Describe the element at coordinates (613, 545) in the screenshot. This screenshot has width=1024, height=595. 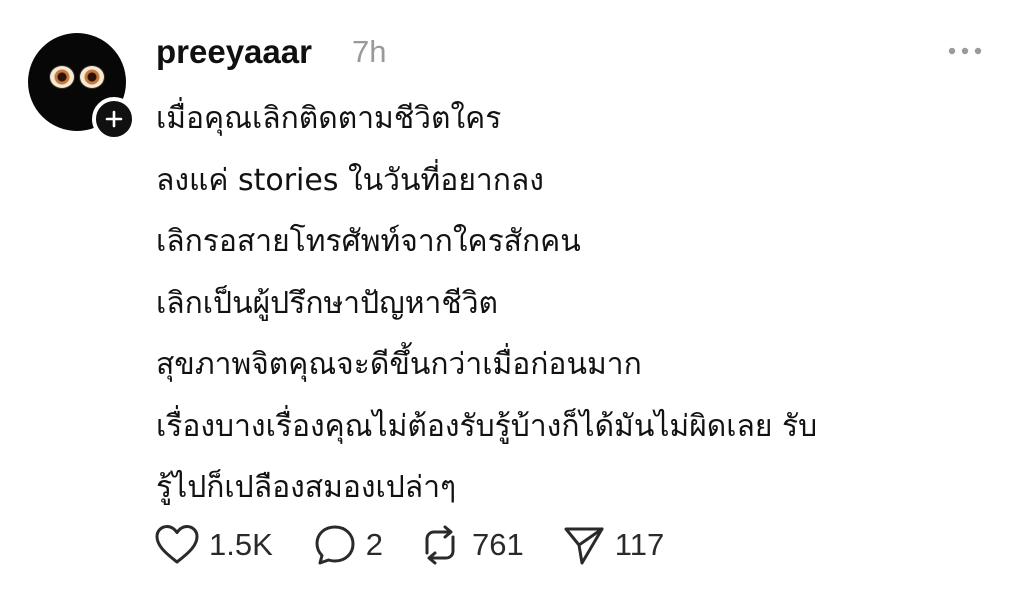
I see `share-button: 117` at that location.